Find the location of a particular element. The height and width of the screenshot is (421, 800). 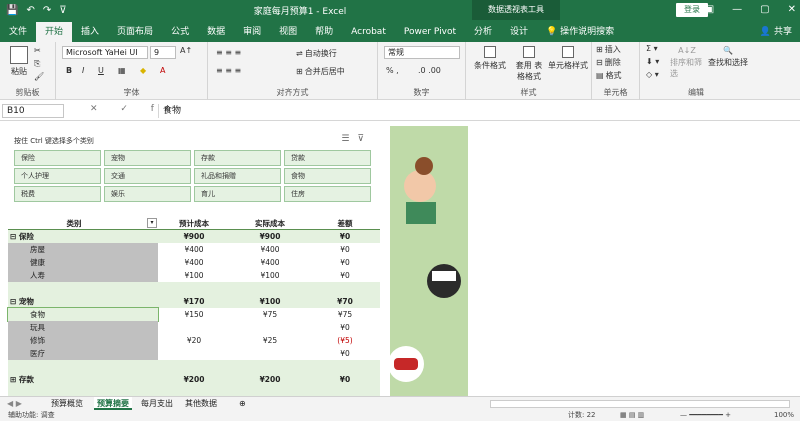

slicer-item-childcare: 育儿 is located at coordinates (237, 194).